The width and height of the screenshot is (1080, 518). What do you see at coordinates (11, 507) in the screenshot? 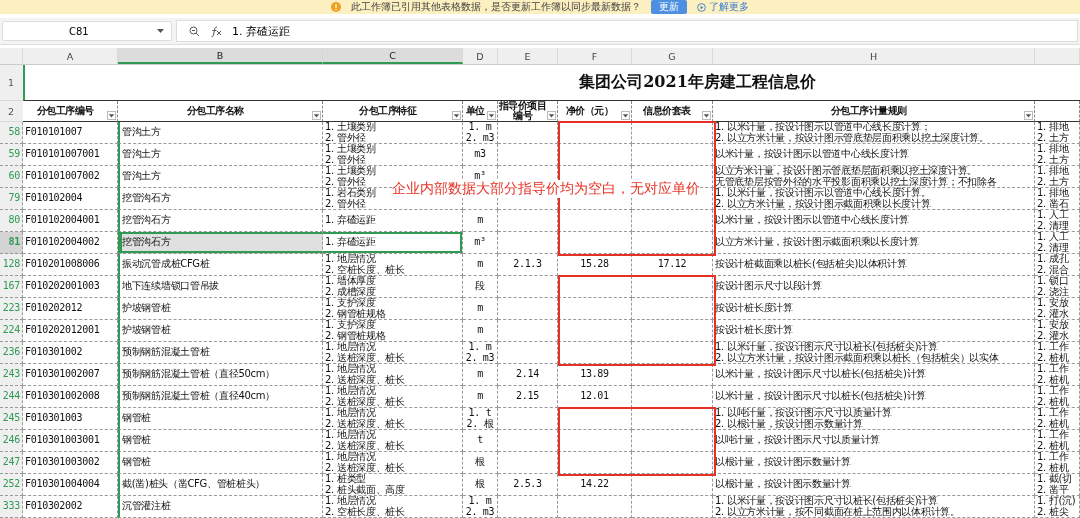
I see `row-number: 333` at bounding box center [11, 507].